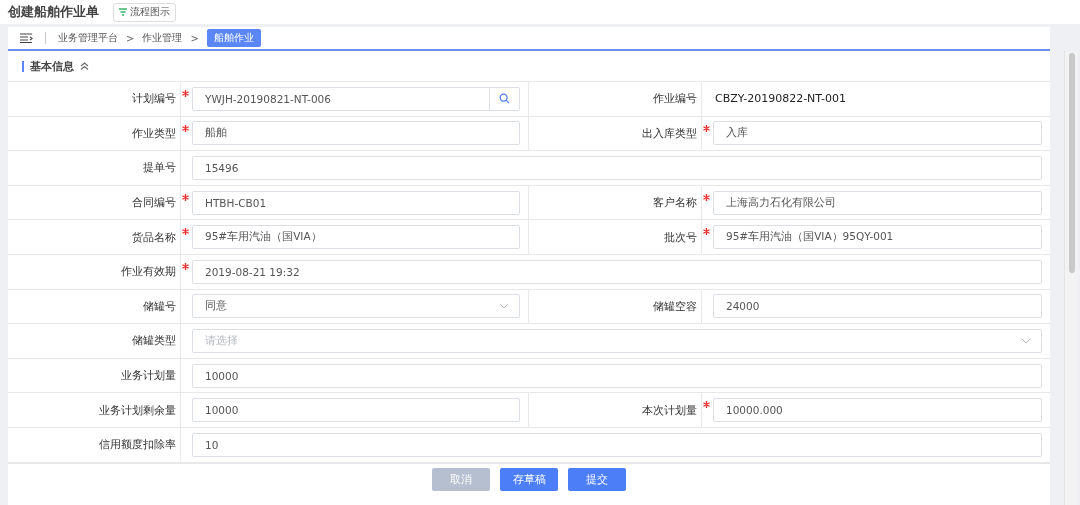 This screenshot has width=1080, height=505. Describe the element at coordinates (159, 168) in the screenshot. I see `field-label: 提单号` at that location.